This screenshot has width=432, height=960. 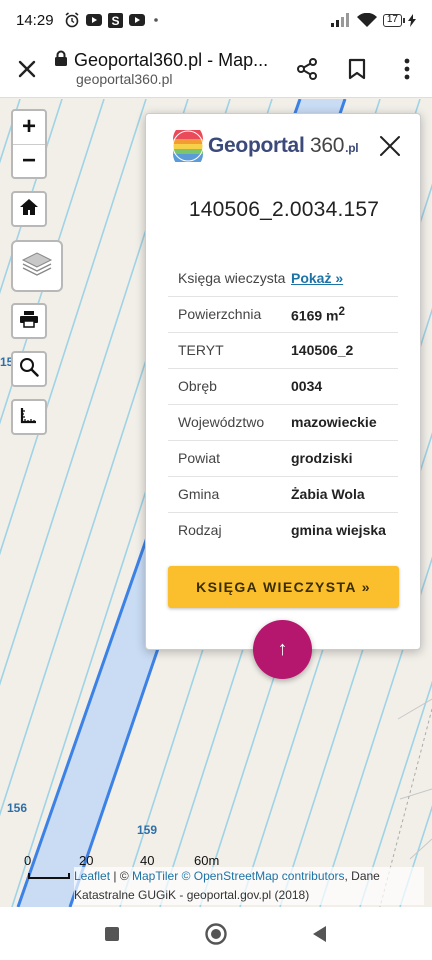 I want to click on table-row: Rodzaj gmina wiejska, so click(x=283, y=530).